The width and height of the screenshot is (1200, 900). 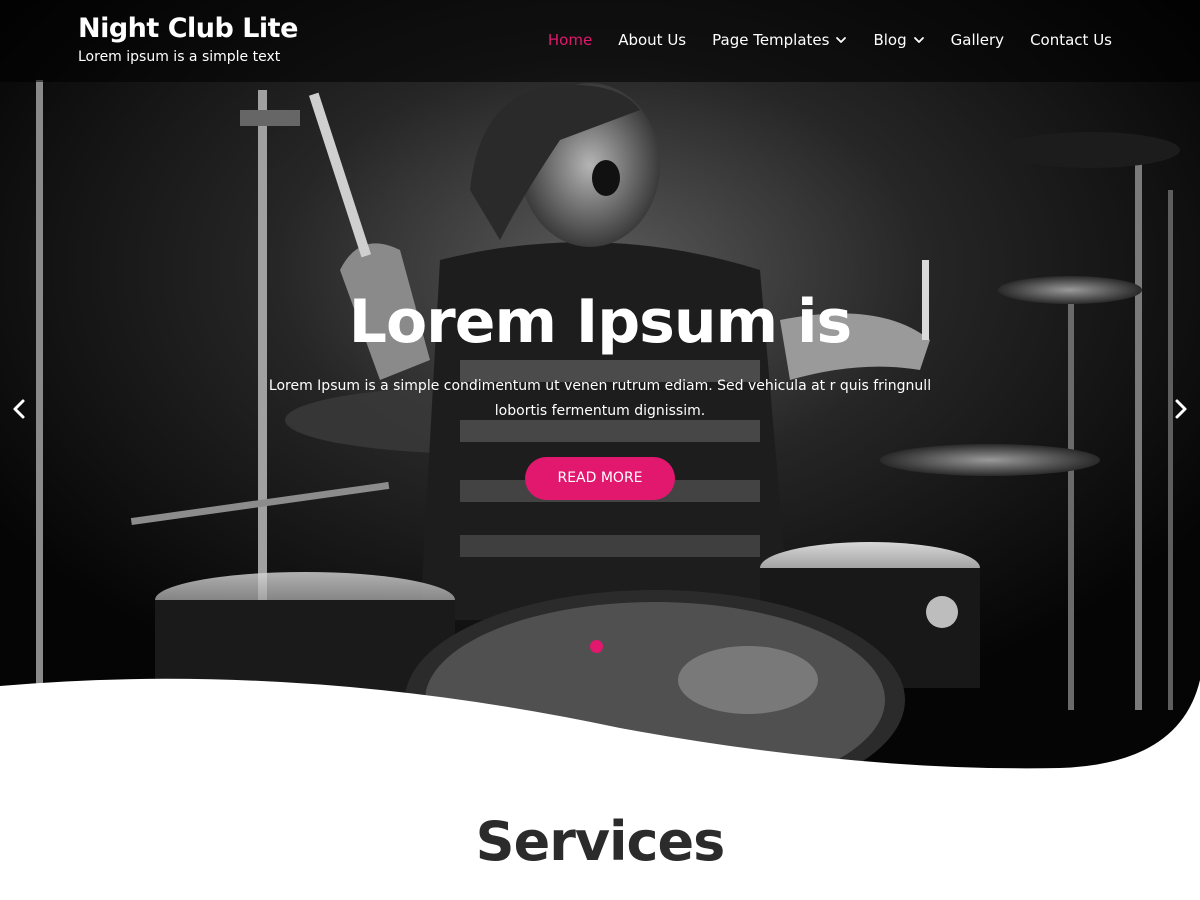 I want to click on nav-item-label: Blog, so click(x=890, y=40).